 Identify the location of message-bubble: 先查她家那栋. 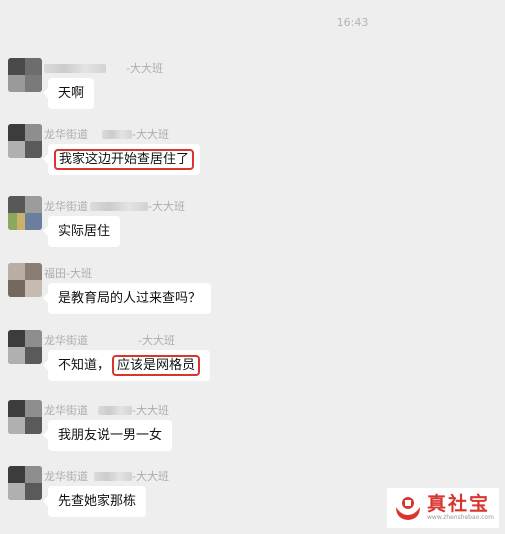
(94, 501).